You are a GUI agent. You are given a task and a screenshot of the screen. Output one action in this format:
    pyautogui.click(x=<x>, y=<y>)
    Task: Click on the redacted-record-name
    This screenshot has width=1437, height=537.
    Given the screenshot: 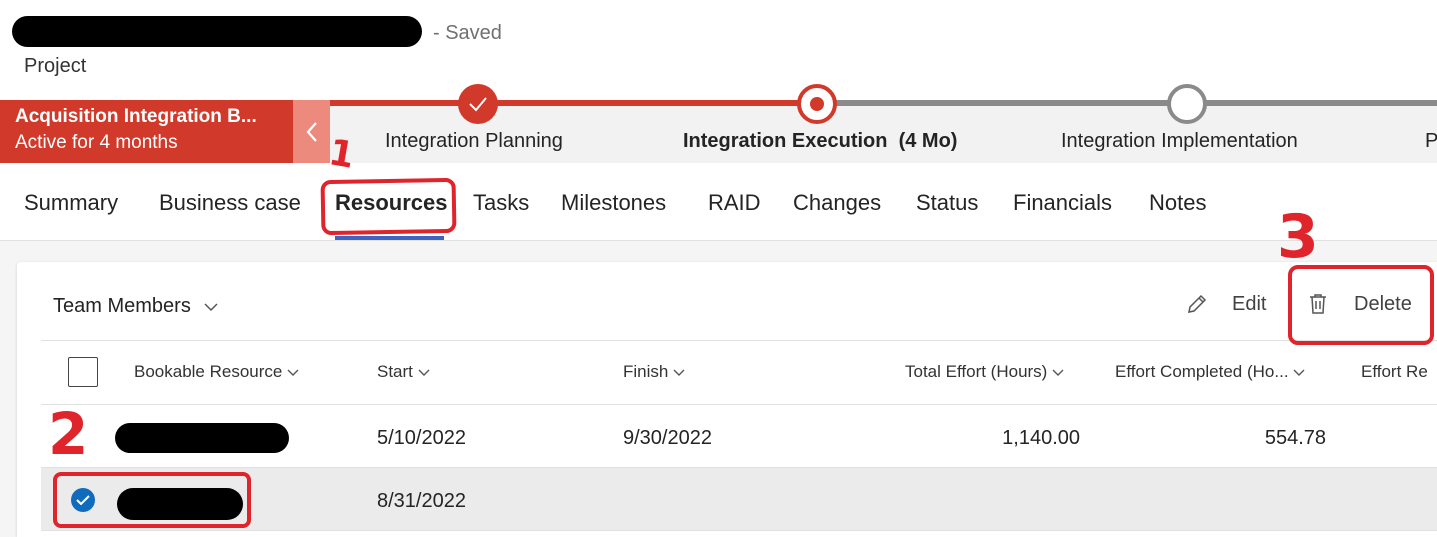 What is the action you would take?
    pyautogui.click(x=217, y=31)
    